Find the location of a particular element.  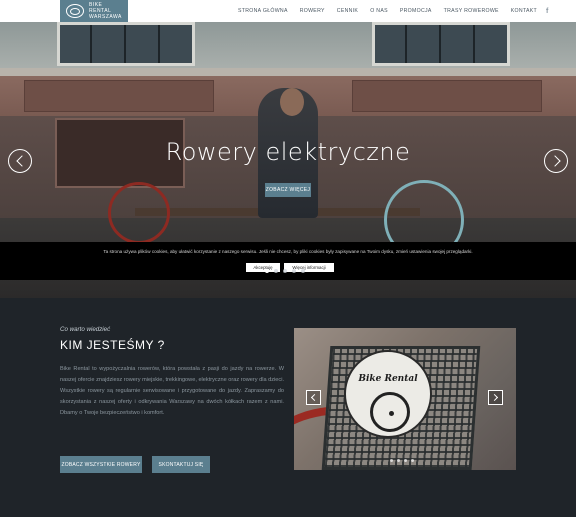

photo-prev-button is located at coordinates (313, 397).